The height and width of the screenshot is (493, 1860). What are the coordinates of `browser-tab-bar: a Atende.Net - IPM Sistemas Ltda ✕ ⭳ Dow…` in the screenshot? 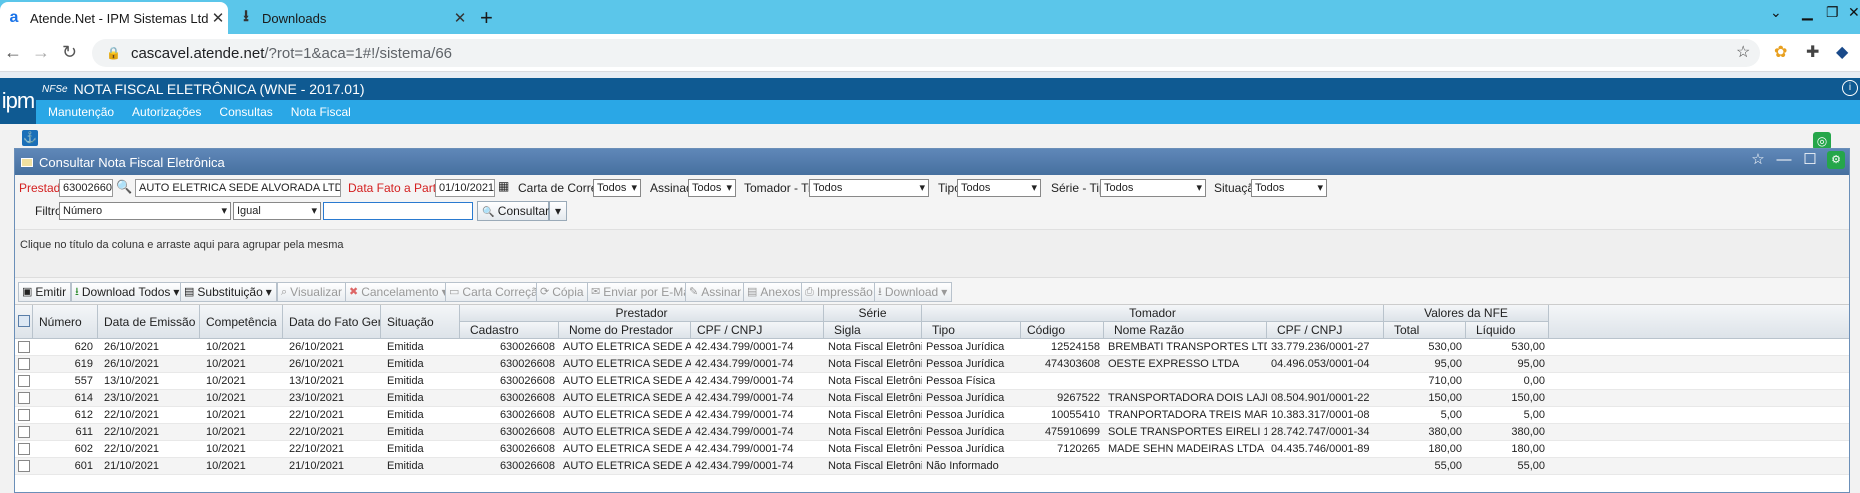 It's located at (930, 17).